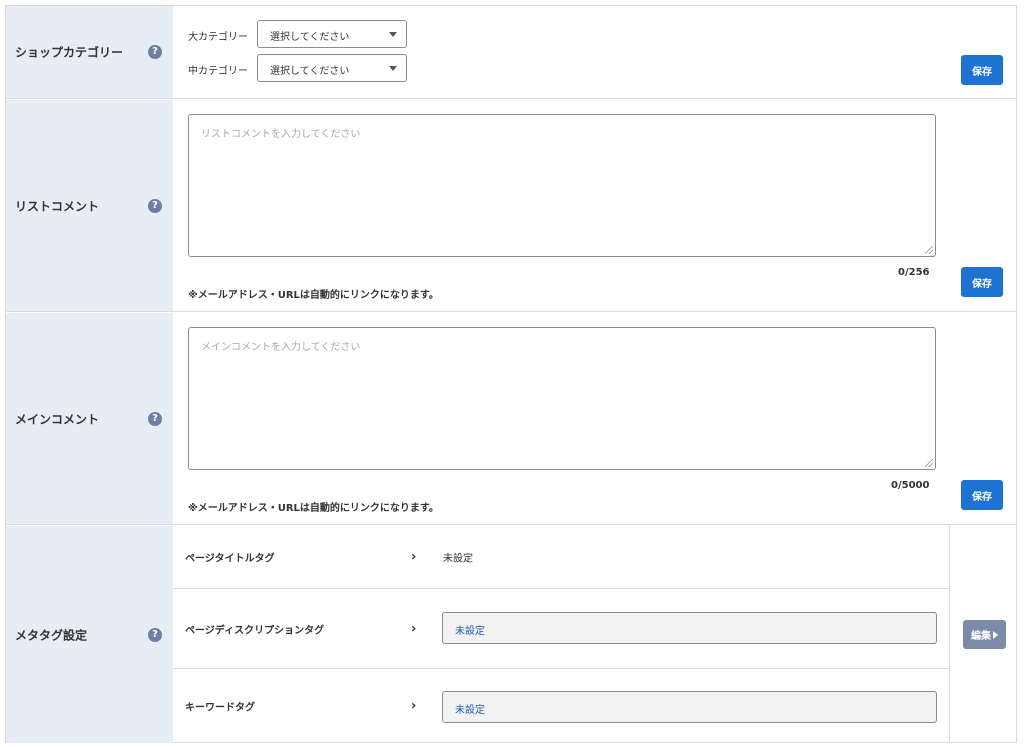 The image size is (1024, 747). Describe the element at coordinates (220, 708) in the screenshot. I see `meta-item-name: キーワードタグ` at that location.